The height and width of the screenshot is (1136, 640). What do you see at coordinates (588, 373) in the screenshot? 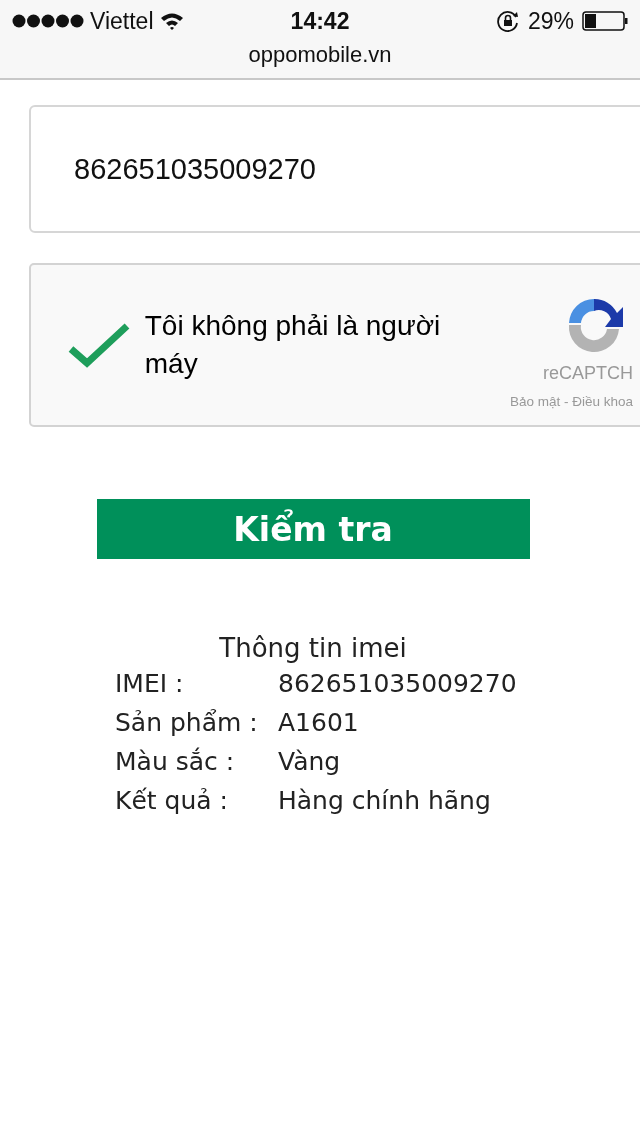
I see `recaptcha-brand: reCAPTCH` at bounding box center [588, 373].